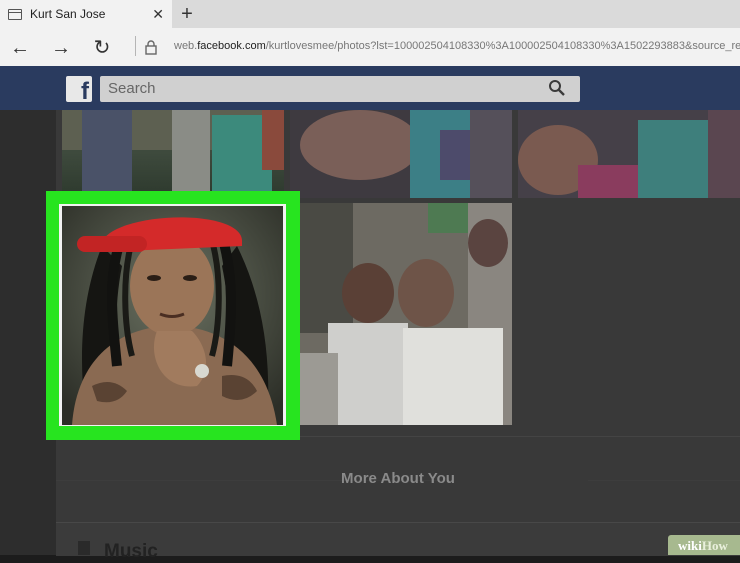  Describe the element at coordinates (187, 14) in the screenshot. I see `new-tab-button: +` at that location.